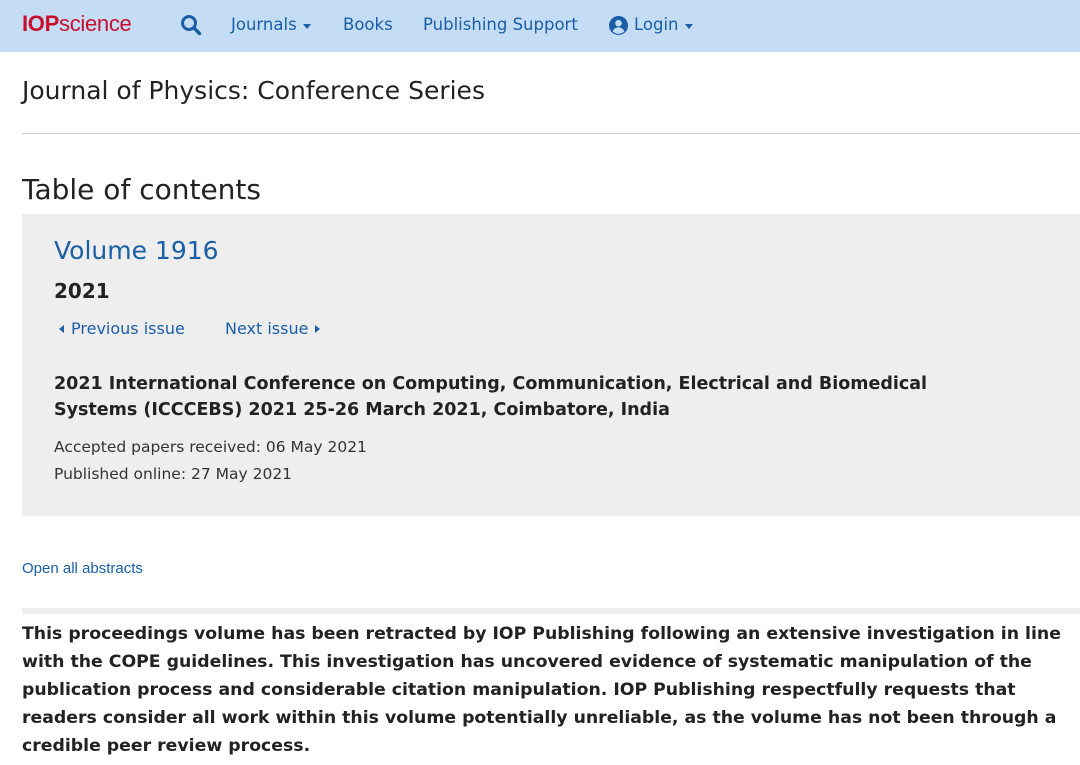 This screenshot has height=765, width=1080. Describe the element at coordinates (551, 611) in the screenshot. I see `retraction-notice-bar` at that location.